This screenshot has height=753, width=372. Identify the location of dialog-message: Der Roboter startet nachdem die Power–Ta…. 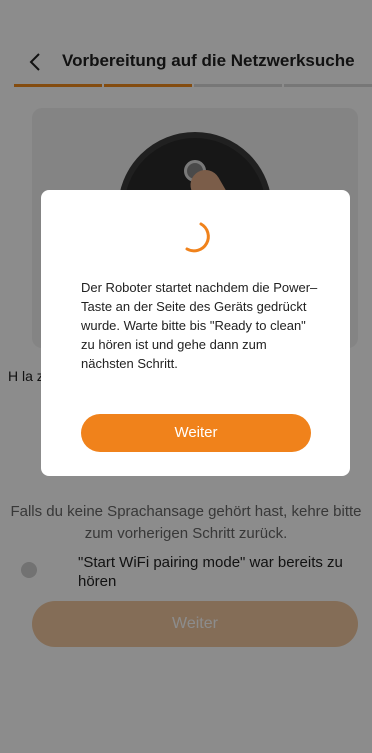
(199, 325).